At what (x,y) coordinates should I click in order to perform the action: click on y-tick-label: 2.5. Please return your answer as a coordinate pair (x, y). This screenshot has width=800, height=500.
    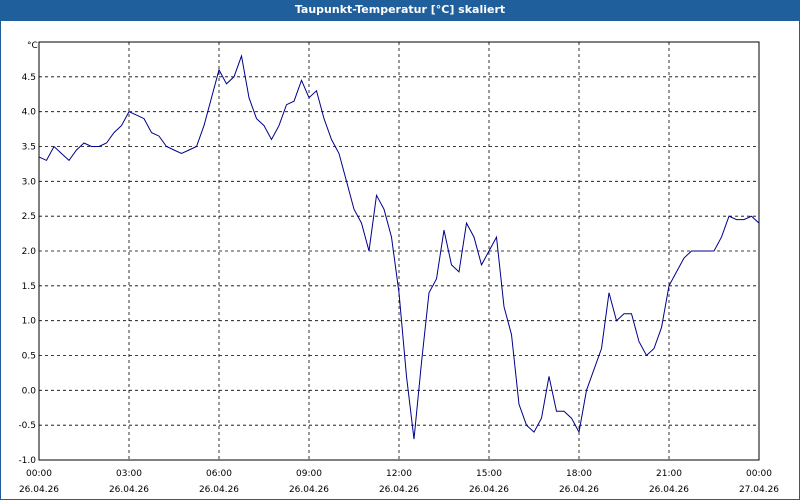
    Looking at the image, I should click on (29, 217).